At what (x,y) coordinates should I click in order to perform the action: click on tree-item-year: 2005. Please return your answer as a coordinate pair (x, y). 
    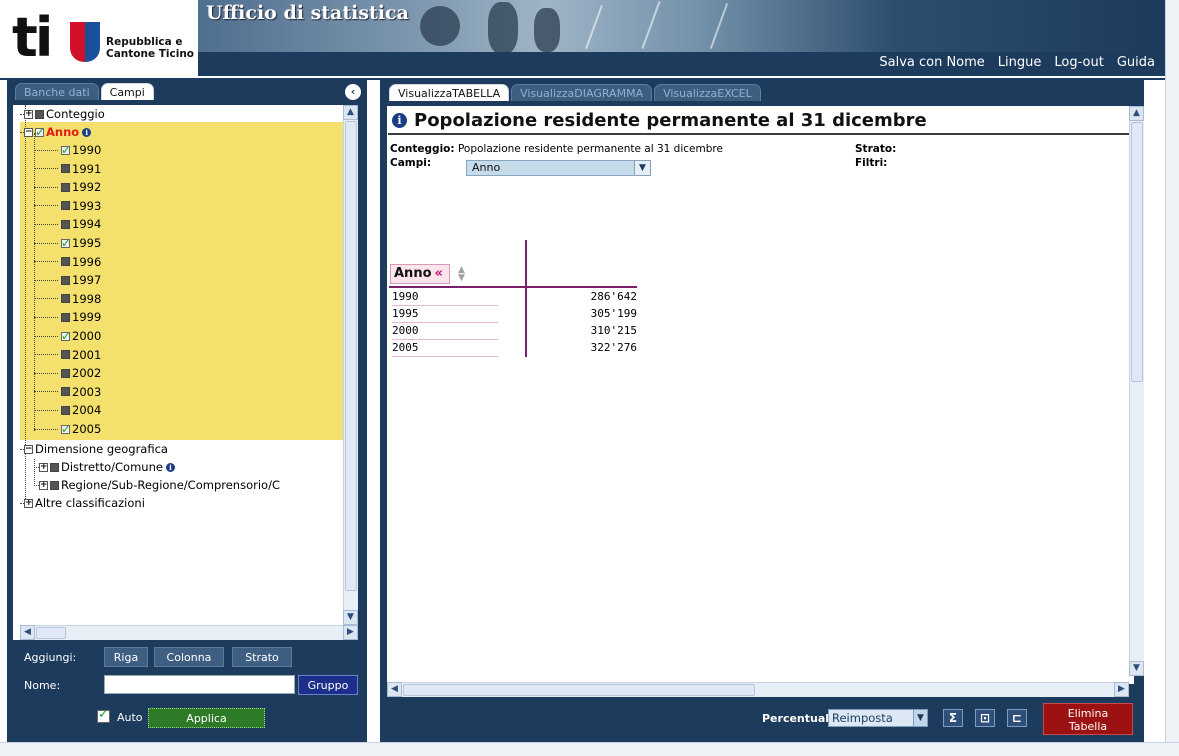
    Looking at the image, I should click on (67, 429).